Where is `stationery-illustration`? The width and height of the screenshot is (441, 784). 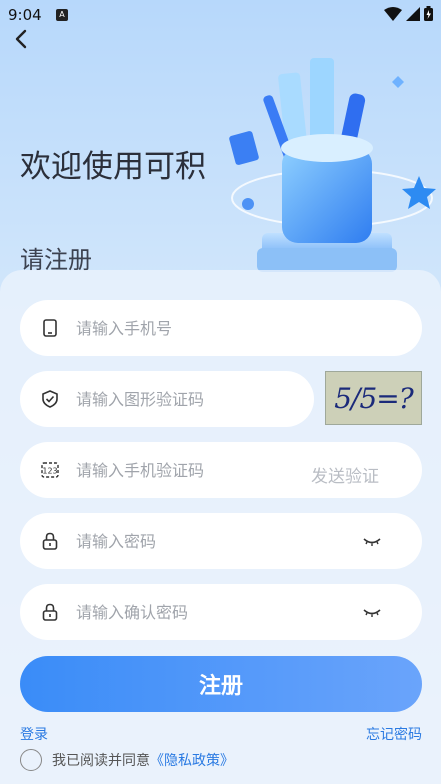
stationery-illustration is located at coordinates (332, 165).